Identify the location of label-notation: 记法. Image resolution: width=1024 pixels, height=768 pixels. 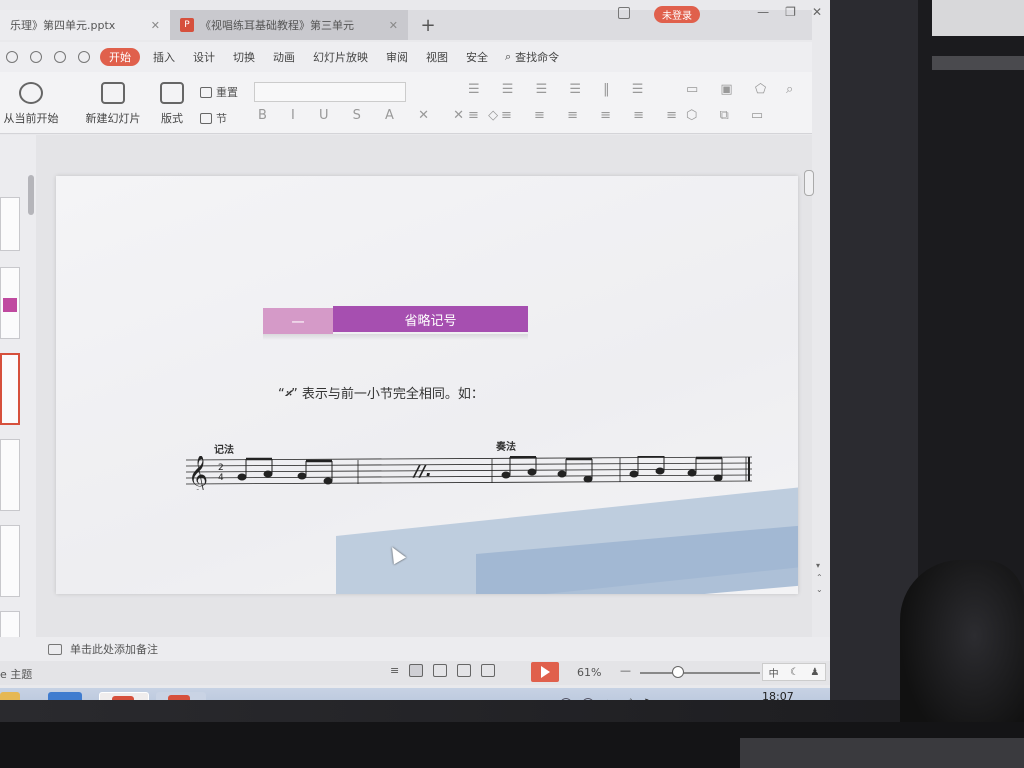
(224, 450).